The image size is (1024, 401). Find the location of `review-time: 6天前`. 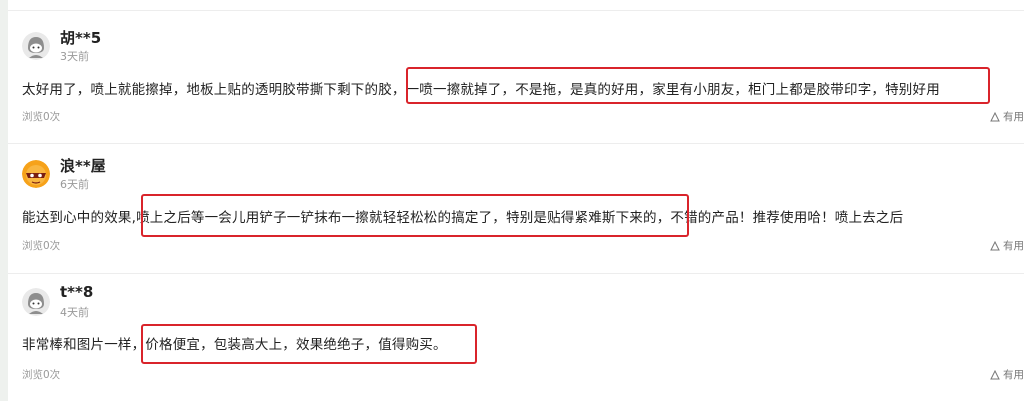

review-time: 6天前 is located at coordinates (74, 184).